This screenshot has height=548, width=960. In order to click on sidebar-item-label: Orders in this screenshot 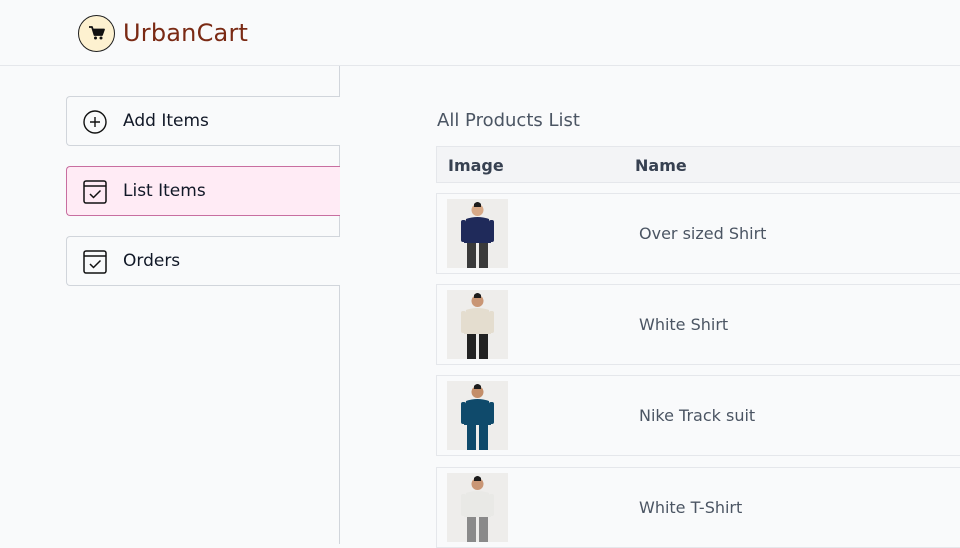, I will do `click(152, 261)`.